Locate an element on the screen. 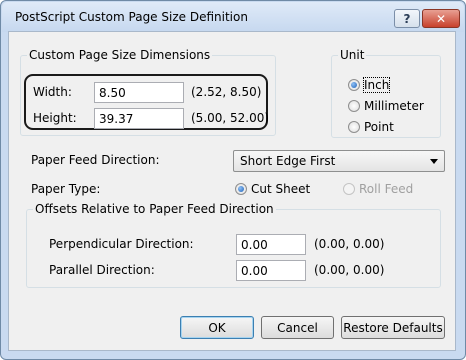 Image resolution: width=466 pixels, height=360 pixels. paper-type-label: Paper Type: is located at coordinates (66, 189).